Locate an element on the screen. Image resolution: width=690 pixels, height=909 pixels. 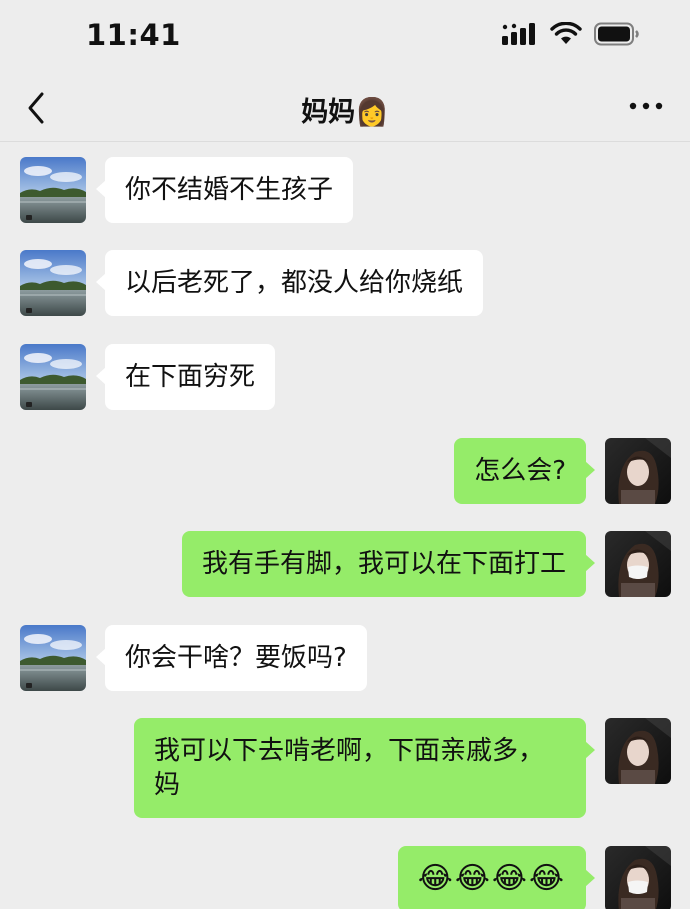
status-bar: 11:41 is located at coordinates (345, 36).